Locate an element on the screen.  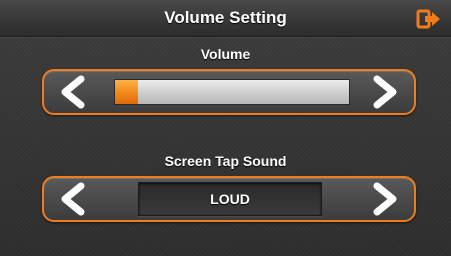
tap-sound-previous-button is located at coordinates (74, 199).